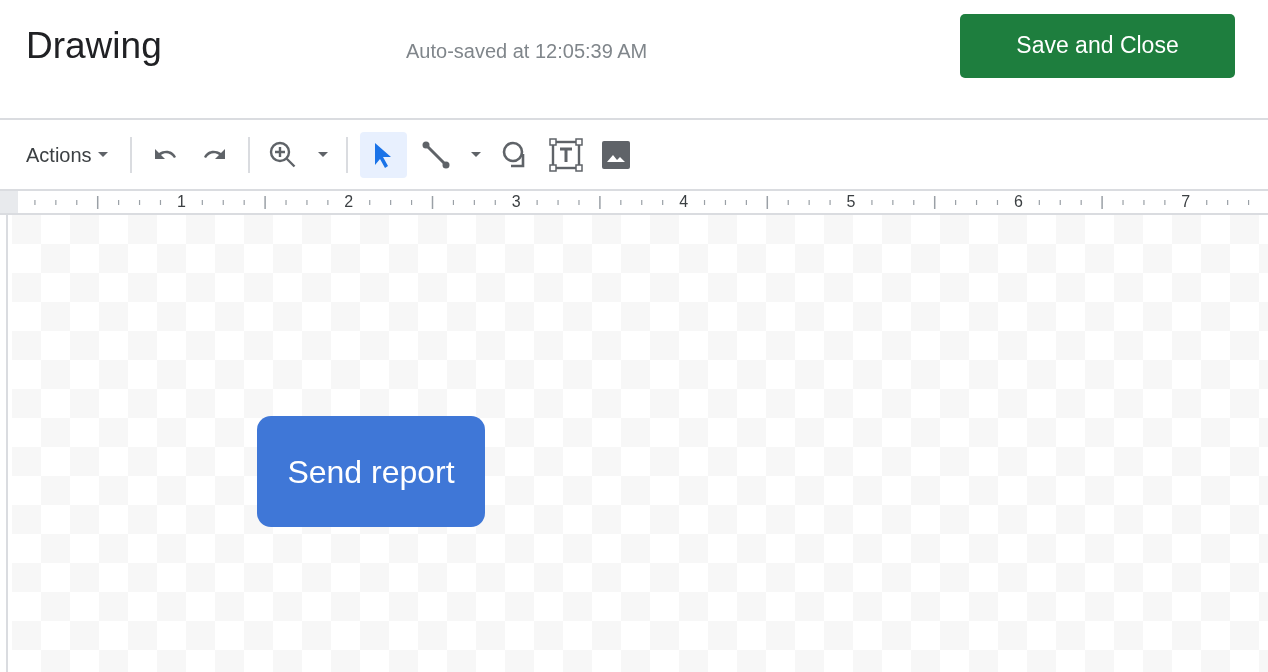 This screenshot has height=672, width=1268. What do you see at coordinates (383, 154) in the screenshot?
I see `select-tool-button` at bounding box center [383, 154].